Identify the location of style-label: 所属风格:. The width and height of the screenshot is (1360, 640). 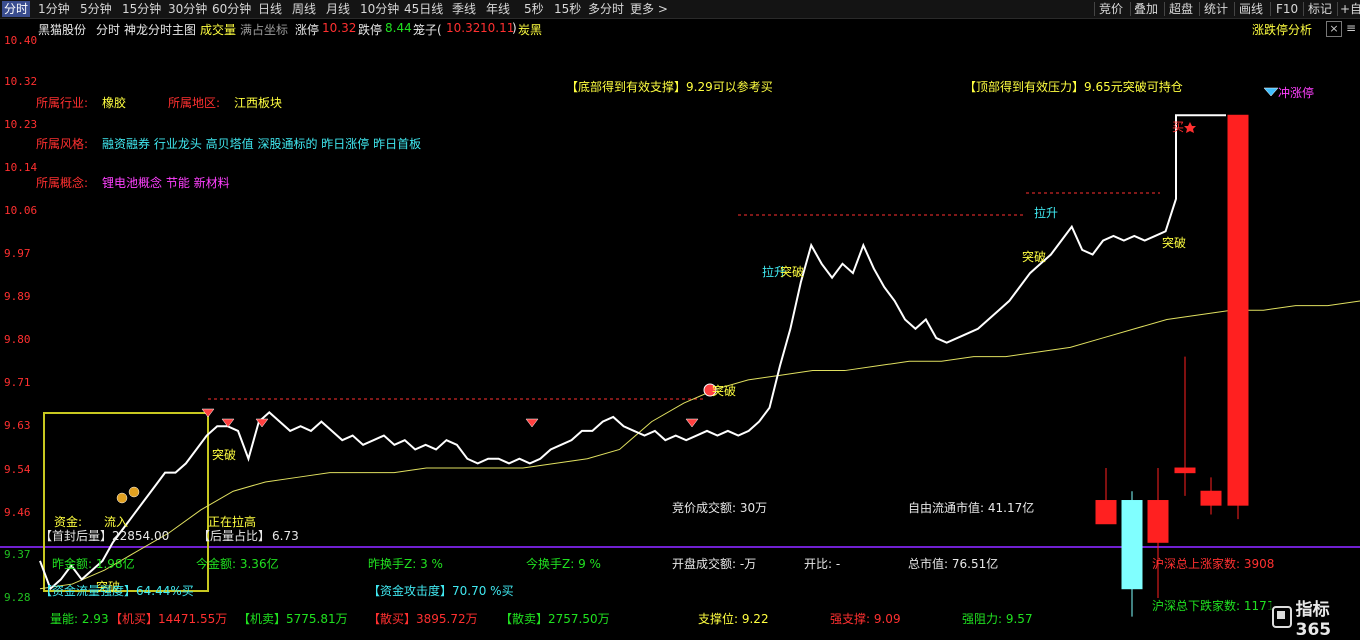
(62, 144).